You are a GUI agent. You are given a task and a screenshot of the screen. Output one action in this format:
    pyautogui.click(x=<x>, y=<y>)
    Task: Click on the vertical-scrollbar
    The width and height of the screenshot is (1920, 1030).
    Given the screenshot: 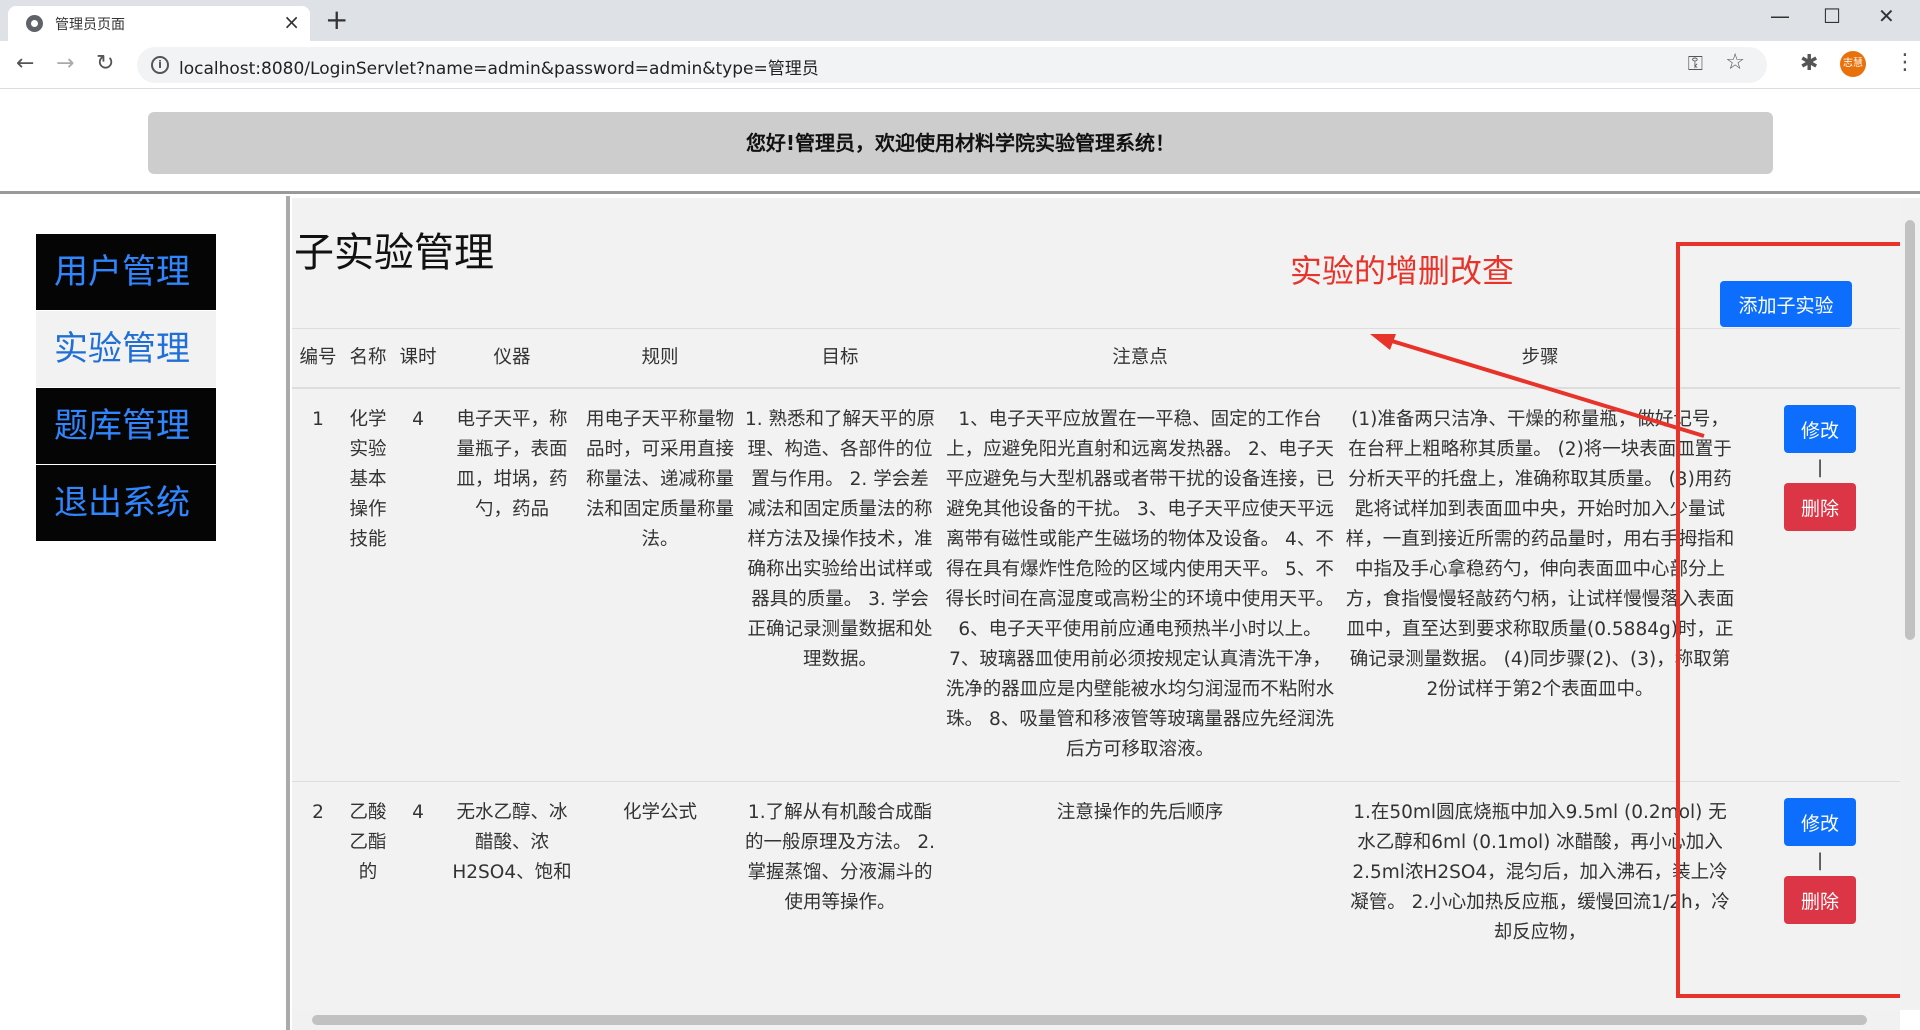 What is the action you would take?
    pyautogui.click(x=1910, y=604)
    